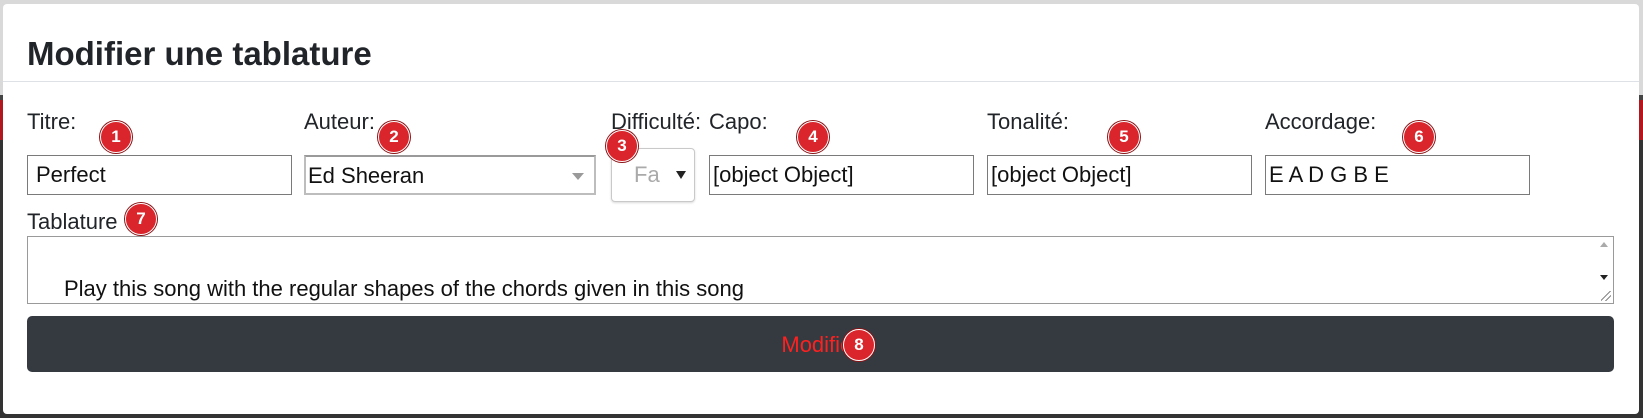 Image resolution: width=1643 pixels, height=418 pixels. Describe the element at coordinates (366, 175) in the screenshot. I see `auteur-select-value: Ed Sheeran` at that location.